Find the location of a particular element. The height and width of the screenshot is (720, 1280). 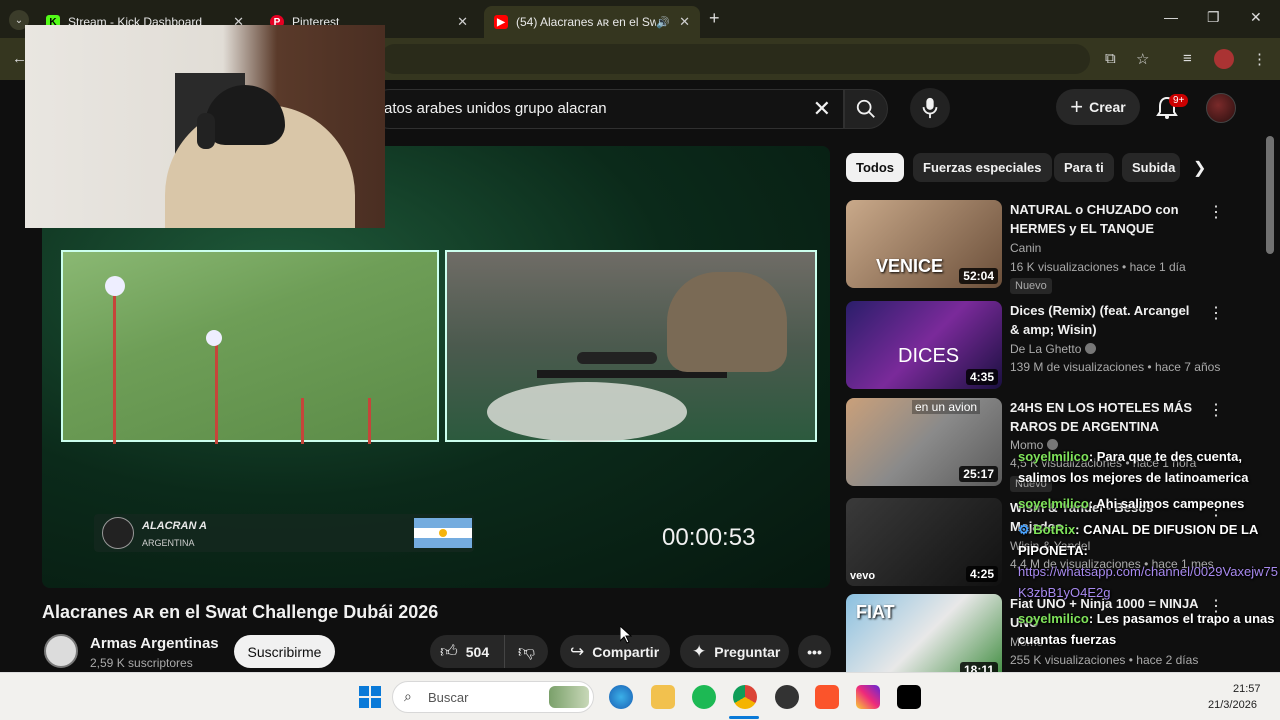

search-query: atos arabes unidos grupo alacran is located at coordinates (495, 108).